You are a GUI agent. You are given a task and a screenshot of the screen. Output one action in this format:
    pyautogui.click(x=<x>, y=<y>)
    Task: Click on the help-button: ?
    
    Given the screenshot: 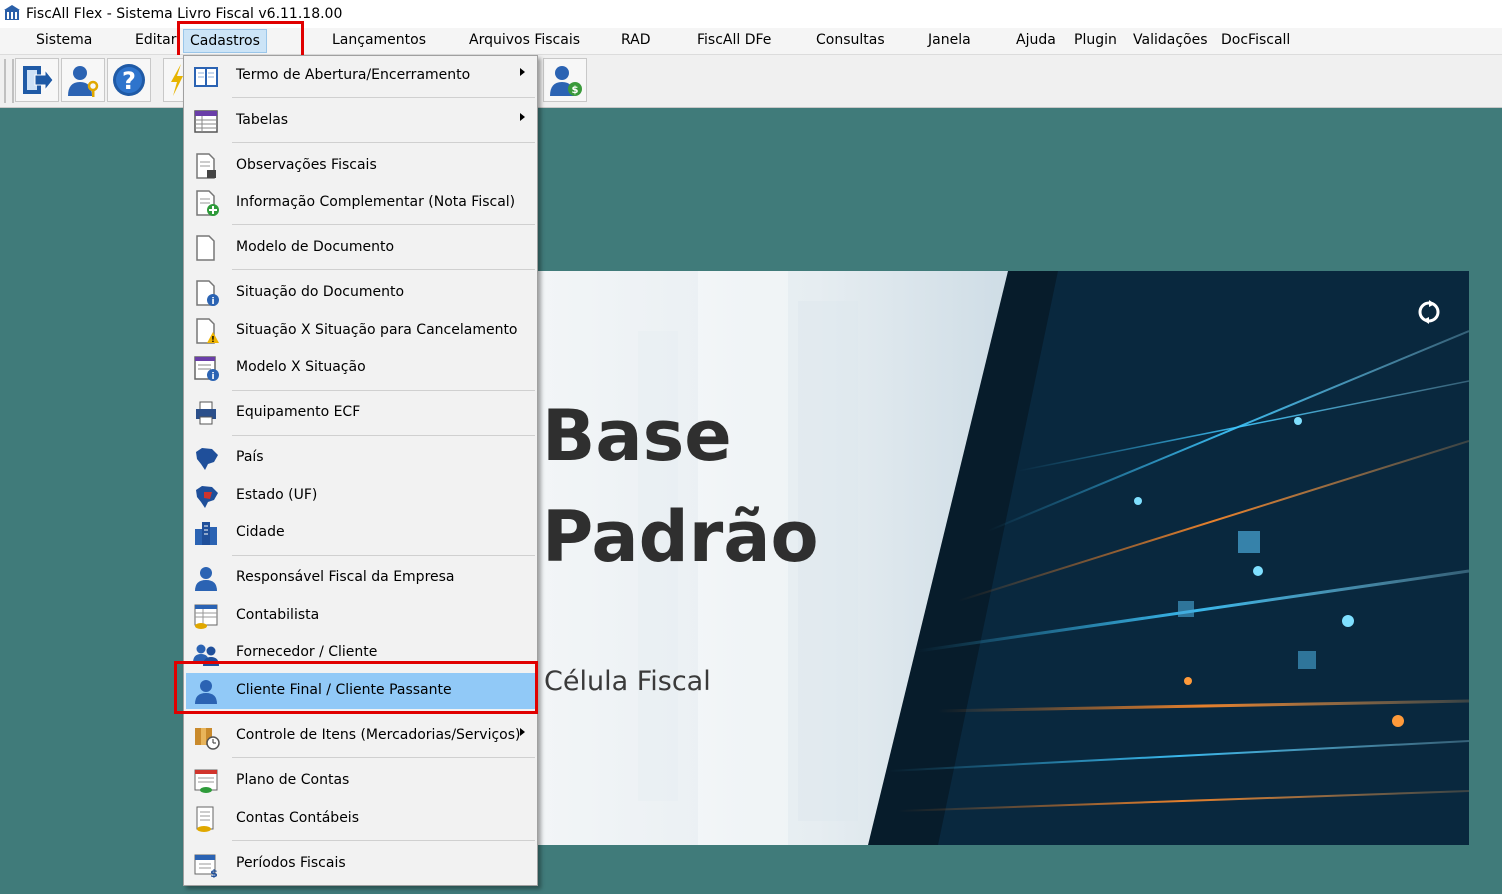 What is the action you would take?
    pyautogui.click(x=129, y=80)
    